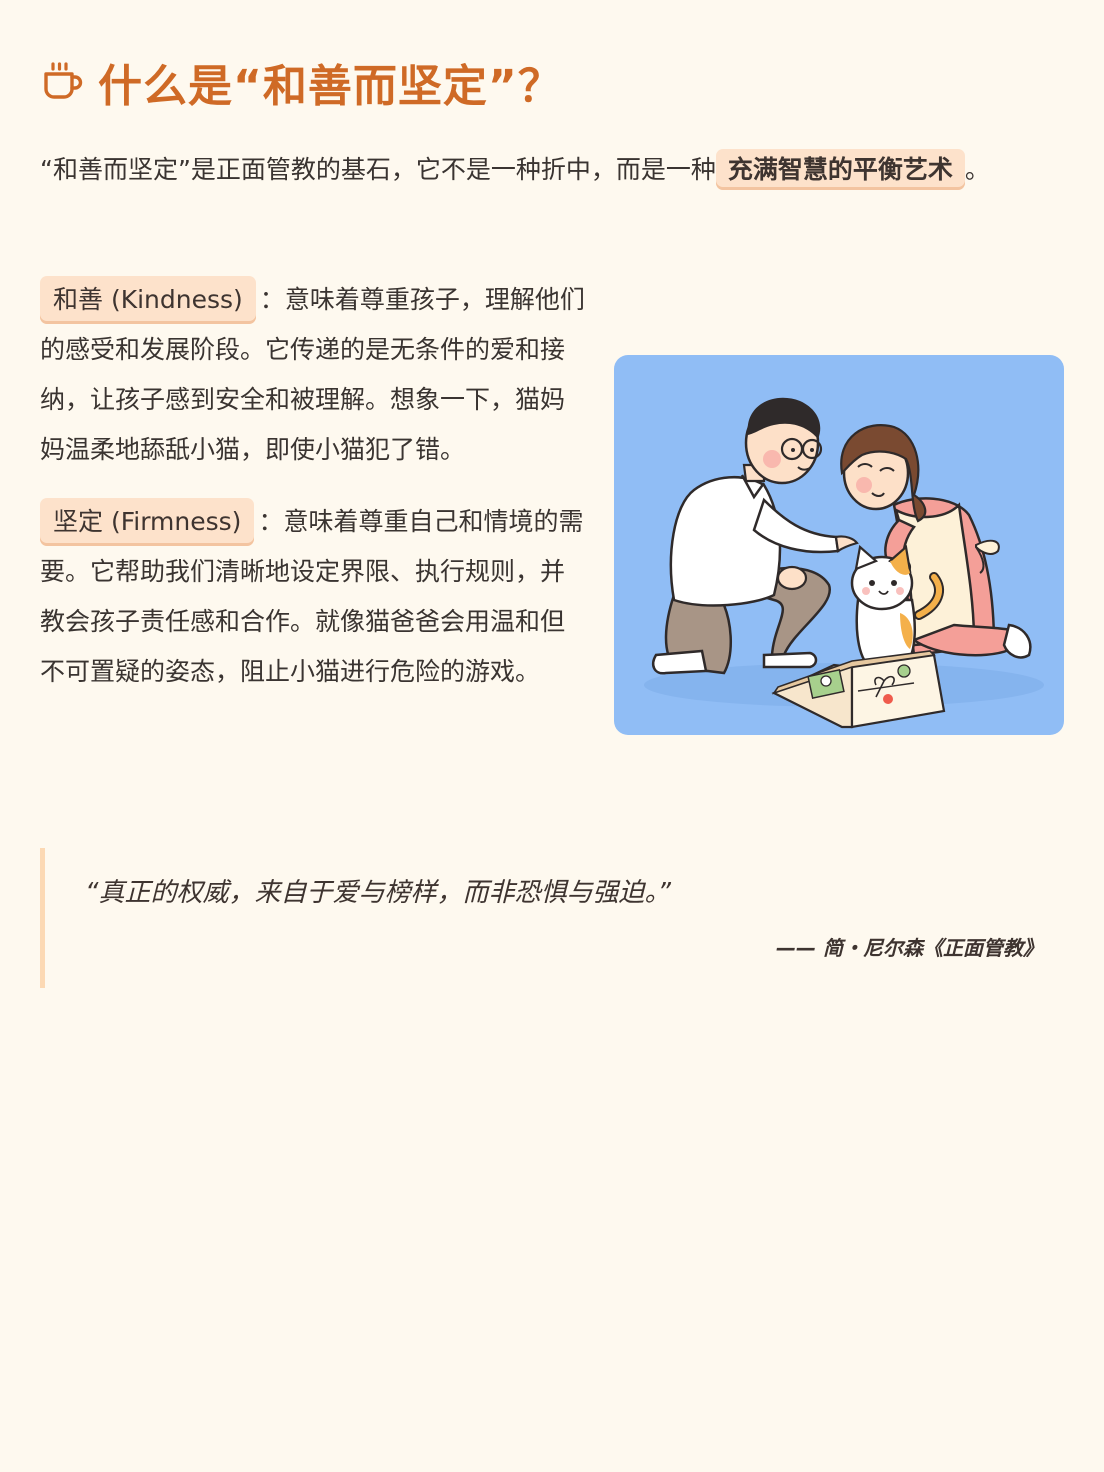 The image size is (1104, 1472). What do you see at coordinates (148, 300) in the screenshot?
I see `kindness-tag: 和善 (Kindness)` at bounding box center [148, 300].